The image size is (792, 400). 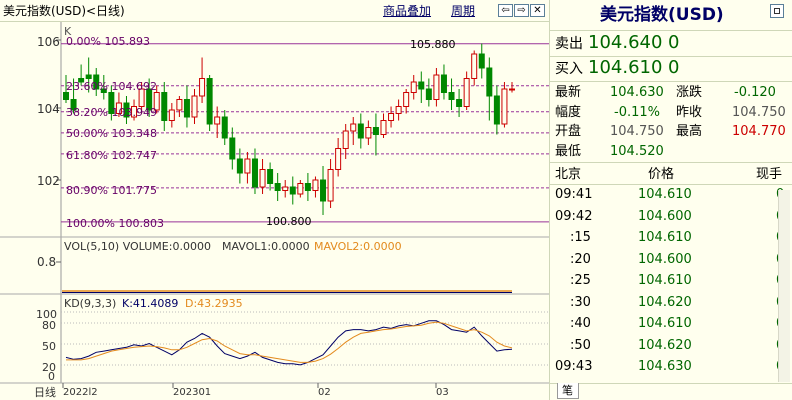 I want to click on sell-price: 104.640, so click(x=625, y=42).